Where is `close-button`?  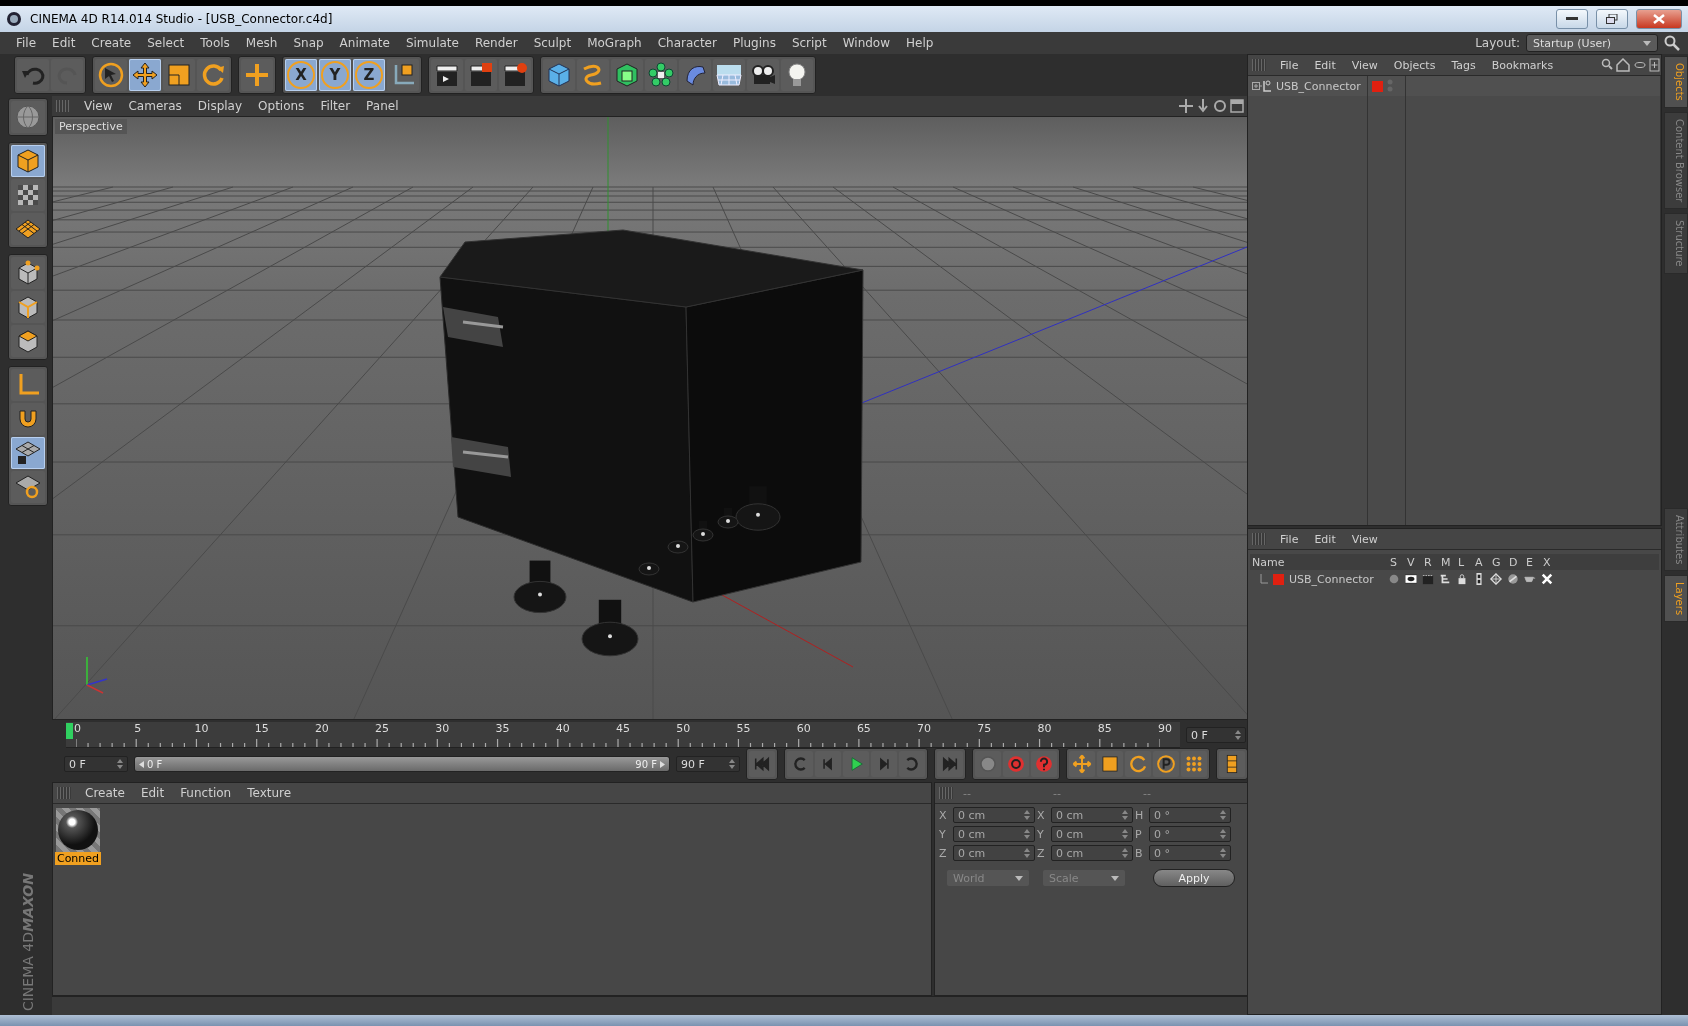 close-button is located at coordinates (1659, 19).